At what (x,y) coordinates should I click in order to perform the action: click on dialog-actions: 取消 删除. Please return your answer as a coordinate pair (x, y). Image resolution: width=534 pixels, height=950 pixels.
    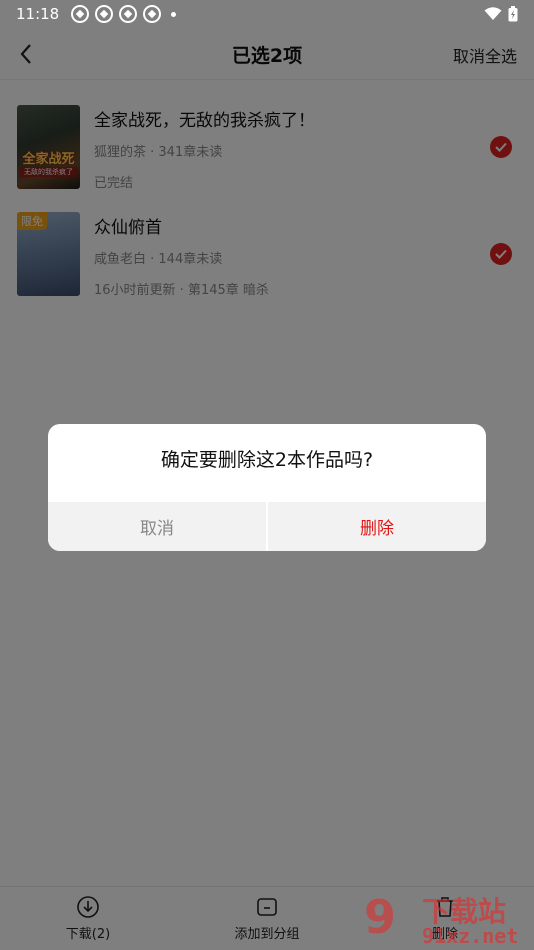
    Looking at the image, I should click on (267, 526).